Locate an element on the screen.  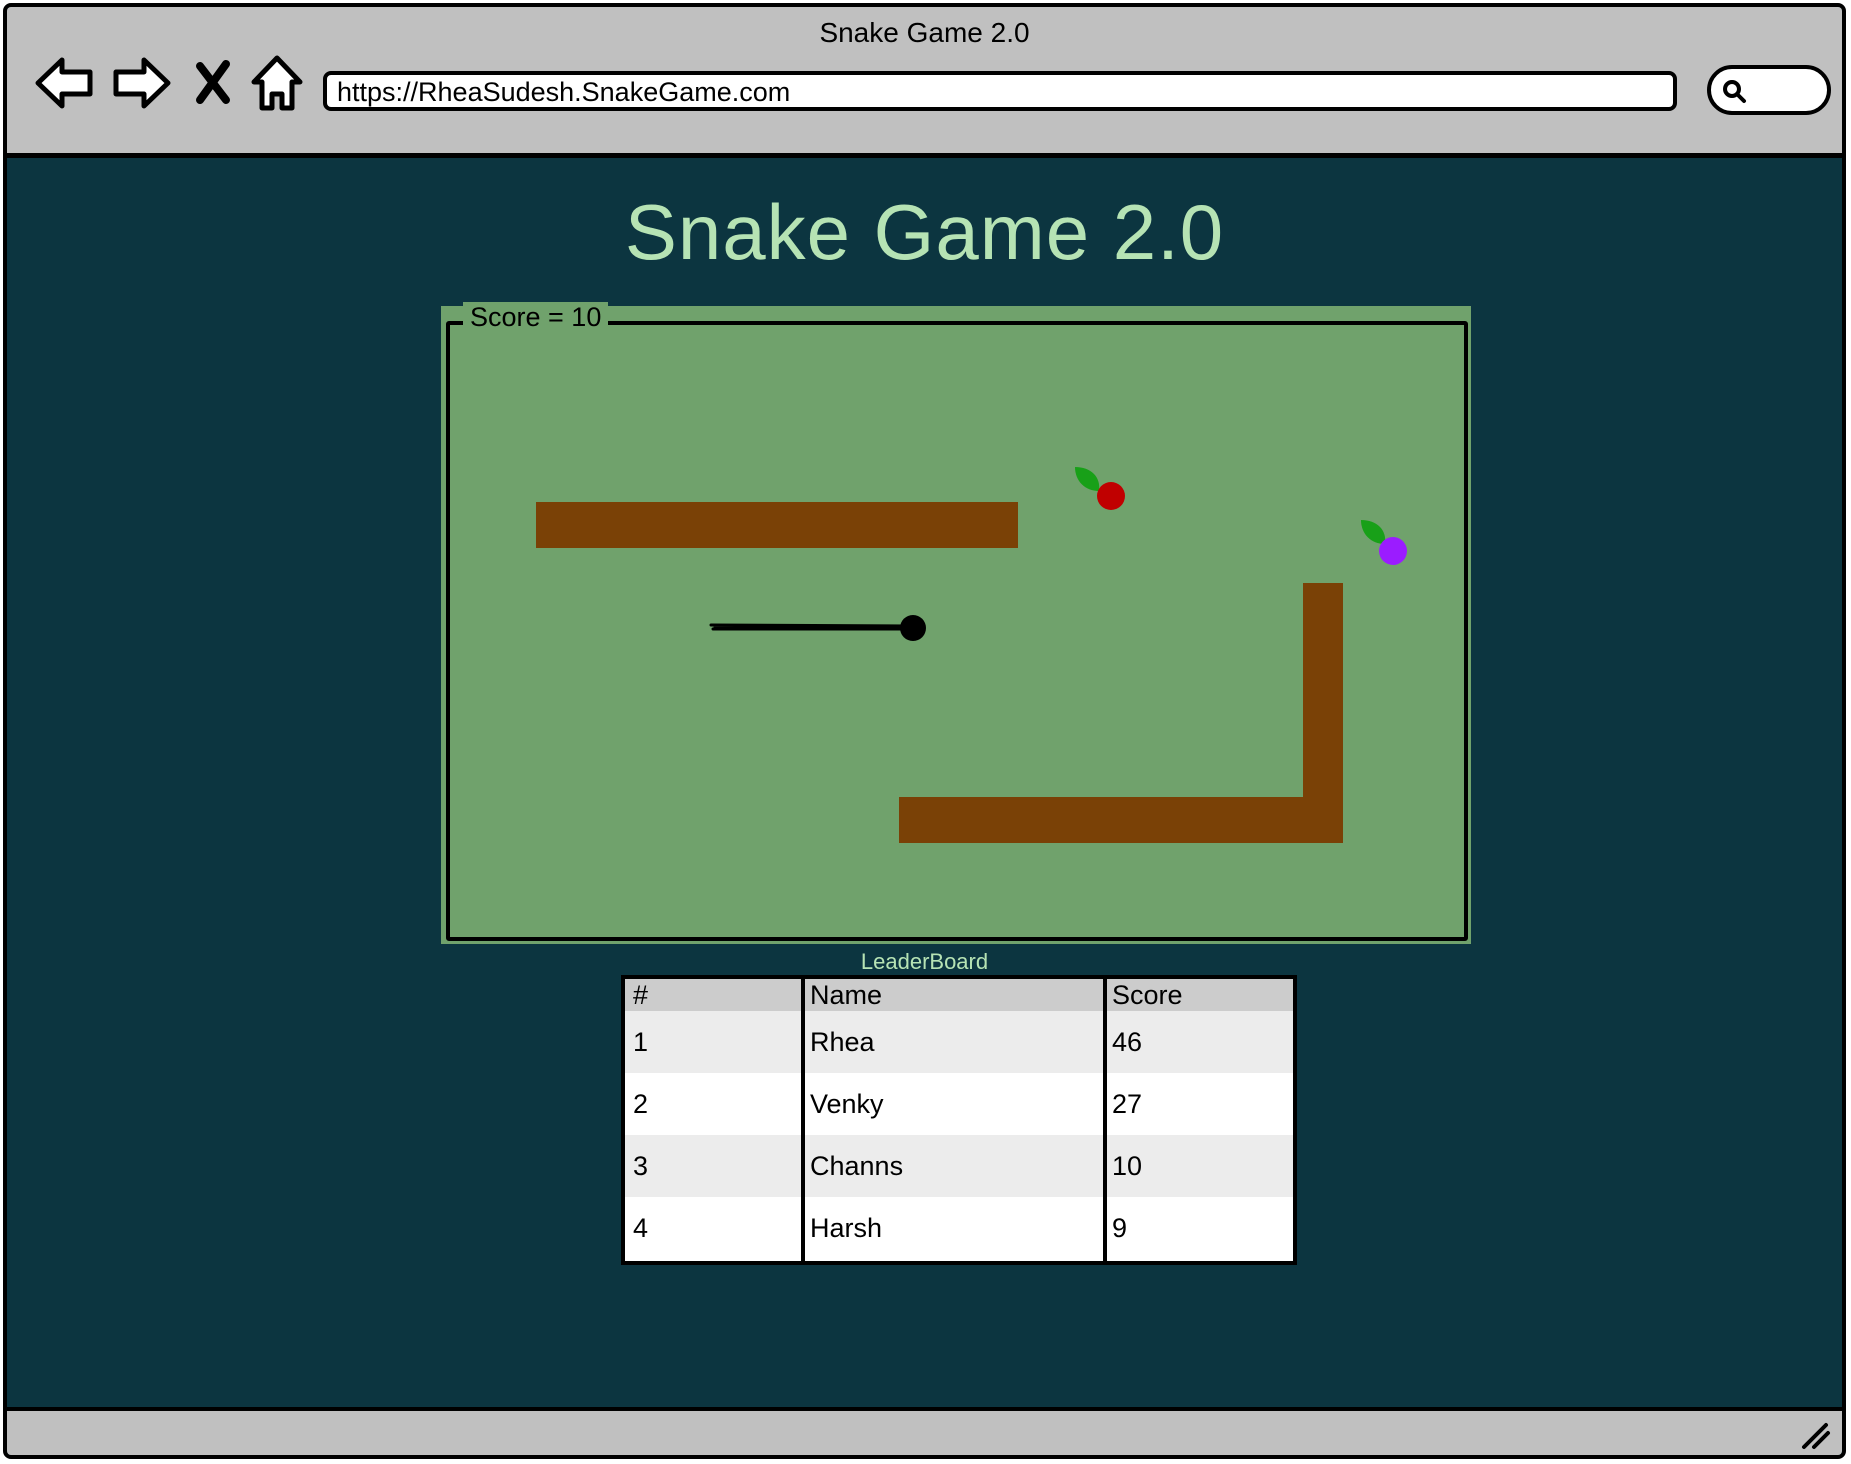
close-x-icon is located at coordinates (213, 82).